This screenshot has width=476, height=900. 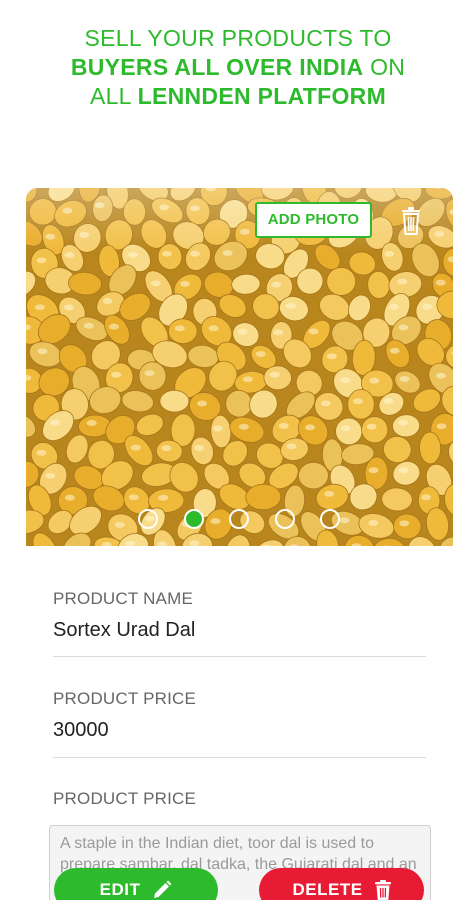 What do you see at coordinates (239, 799) in the screenshot?
I see `product-description-field: PRODUCT PRICE` at bounding box center [239, 799].